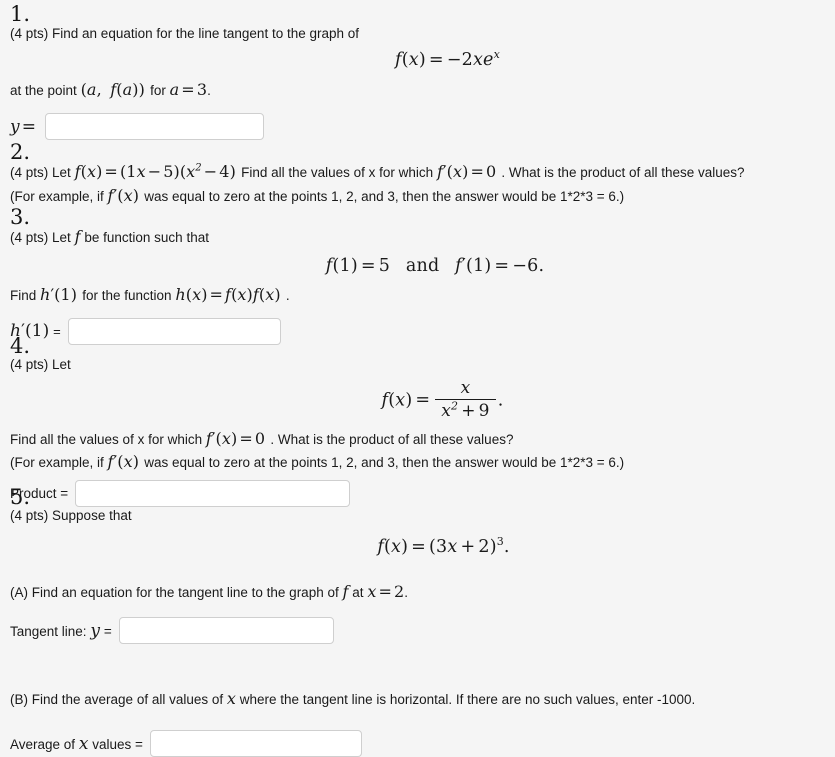 This screenshot has height=757, width=835. What do you see at coordinates (287, 296) in the screenshot?
I see `problem-3-find-post: .` at bounding box center [287, 296].